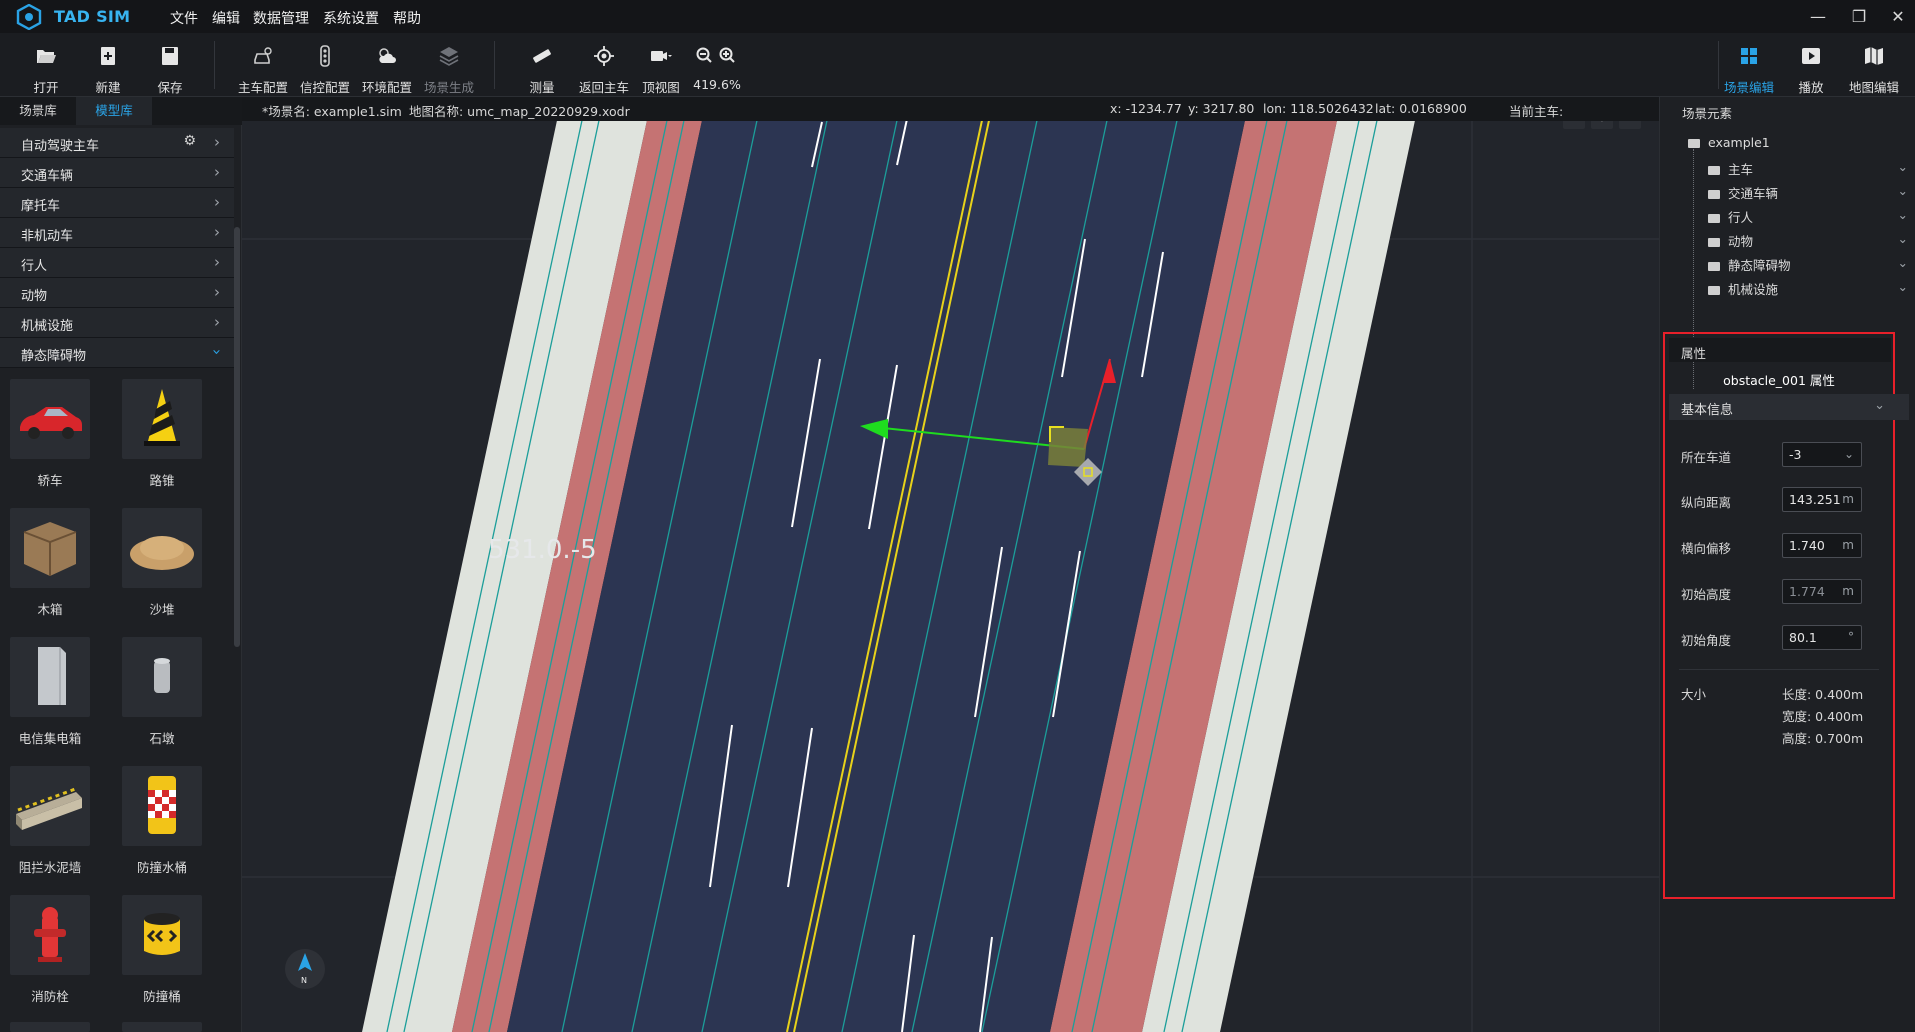 Image resolution: width=1915 pixels, height=1032 pixels. What do you see at coordinates (1779, 380) in the screenshot?
I see `properties-title: obstacle_001 属性` at bounding box center [1779, 380].